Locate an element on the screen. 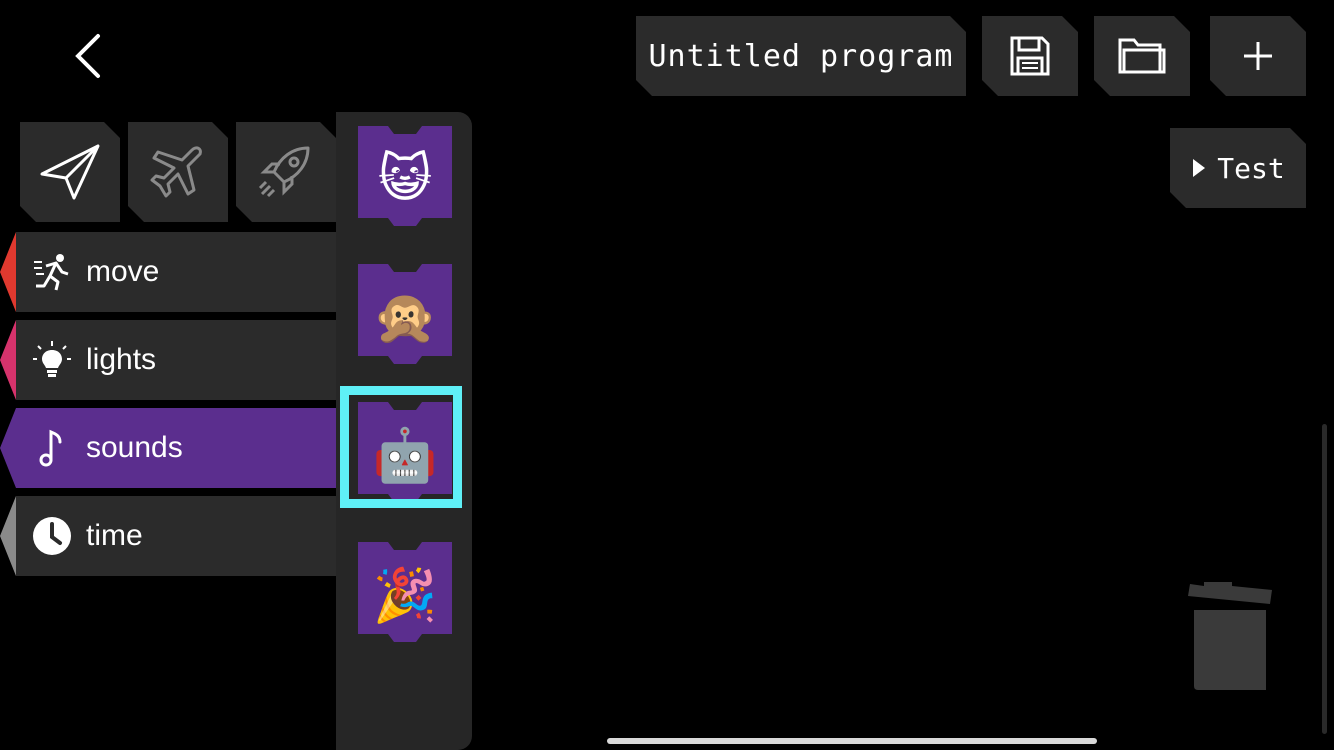 The image size is (1334, 750). music-note-icon is located at coordinates (52, 448).